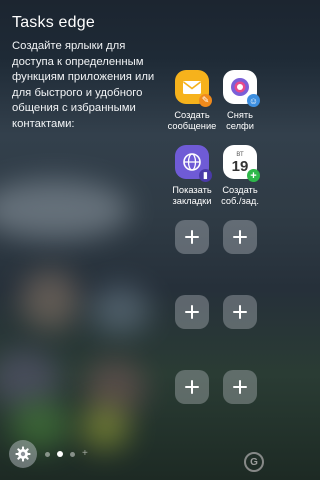 The width and height of the screenshot is (320, 480). What do you see at coordinates (253, 175) in the screenshot?
I see `add-badge-icon: +` at bounding box center [253, 175].